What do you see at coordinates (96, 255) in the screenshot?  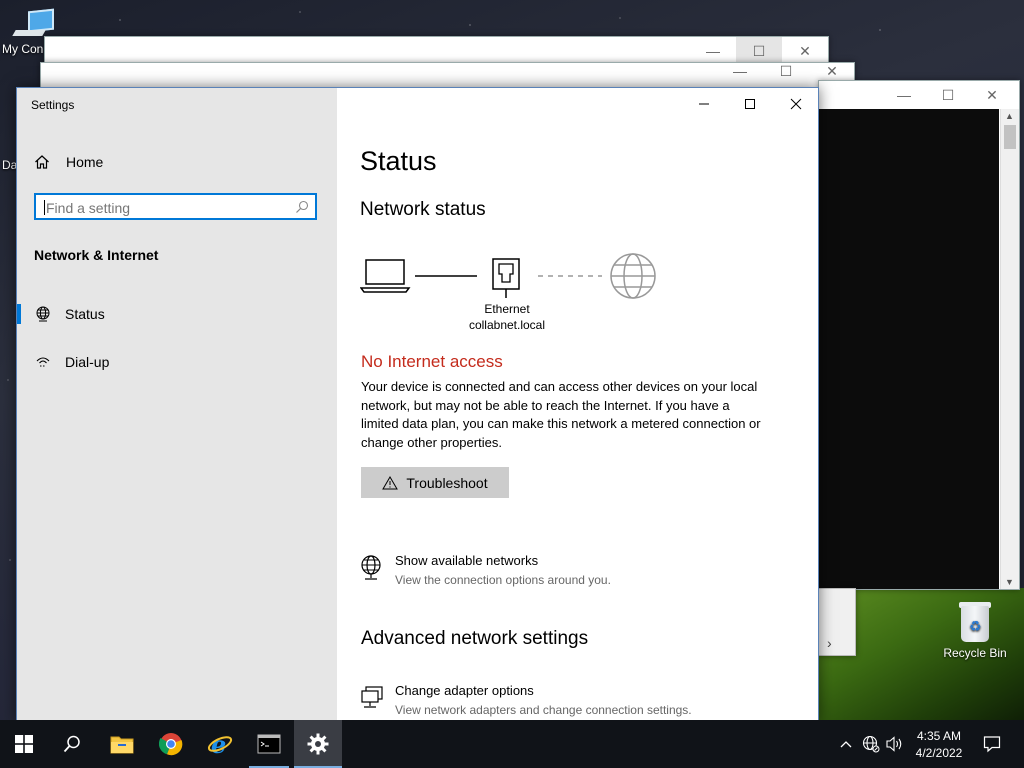 I see `section-heading: Network & Internet` at bounding box center [96, 255].